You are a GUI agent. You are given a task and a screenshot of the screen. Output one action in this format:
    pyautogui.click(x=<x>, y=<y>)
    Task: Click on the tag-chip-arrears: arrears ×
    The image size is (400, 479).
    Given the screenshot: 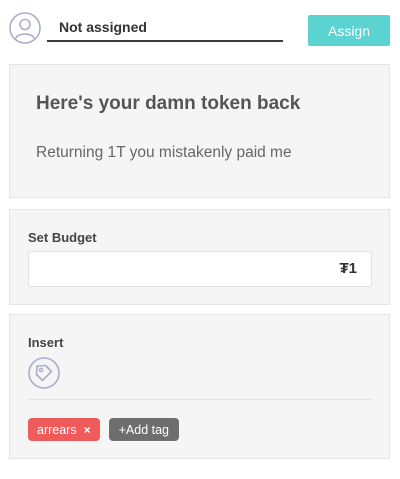 What is the action you would take?
    pyautogui.click(x=64, y=429)
    